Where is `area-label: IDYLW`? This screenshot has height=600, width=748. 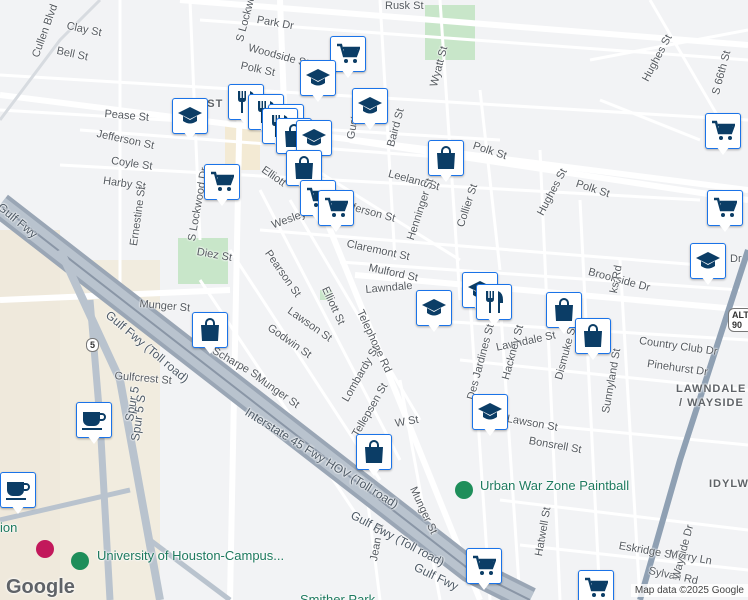
area-label: IDYLW is located at coordinates (728, 484).